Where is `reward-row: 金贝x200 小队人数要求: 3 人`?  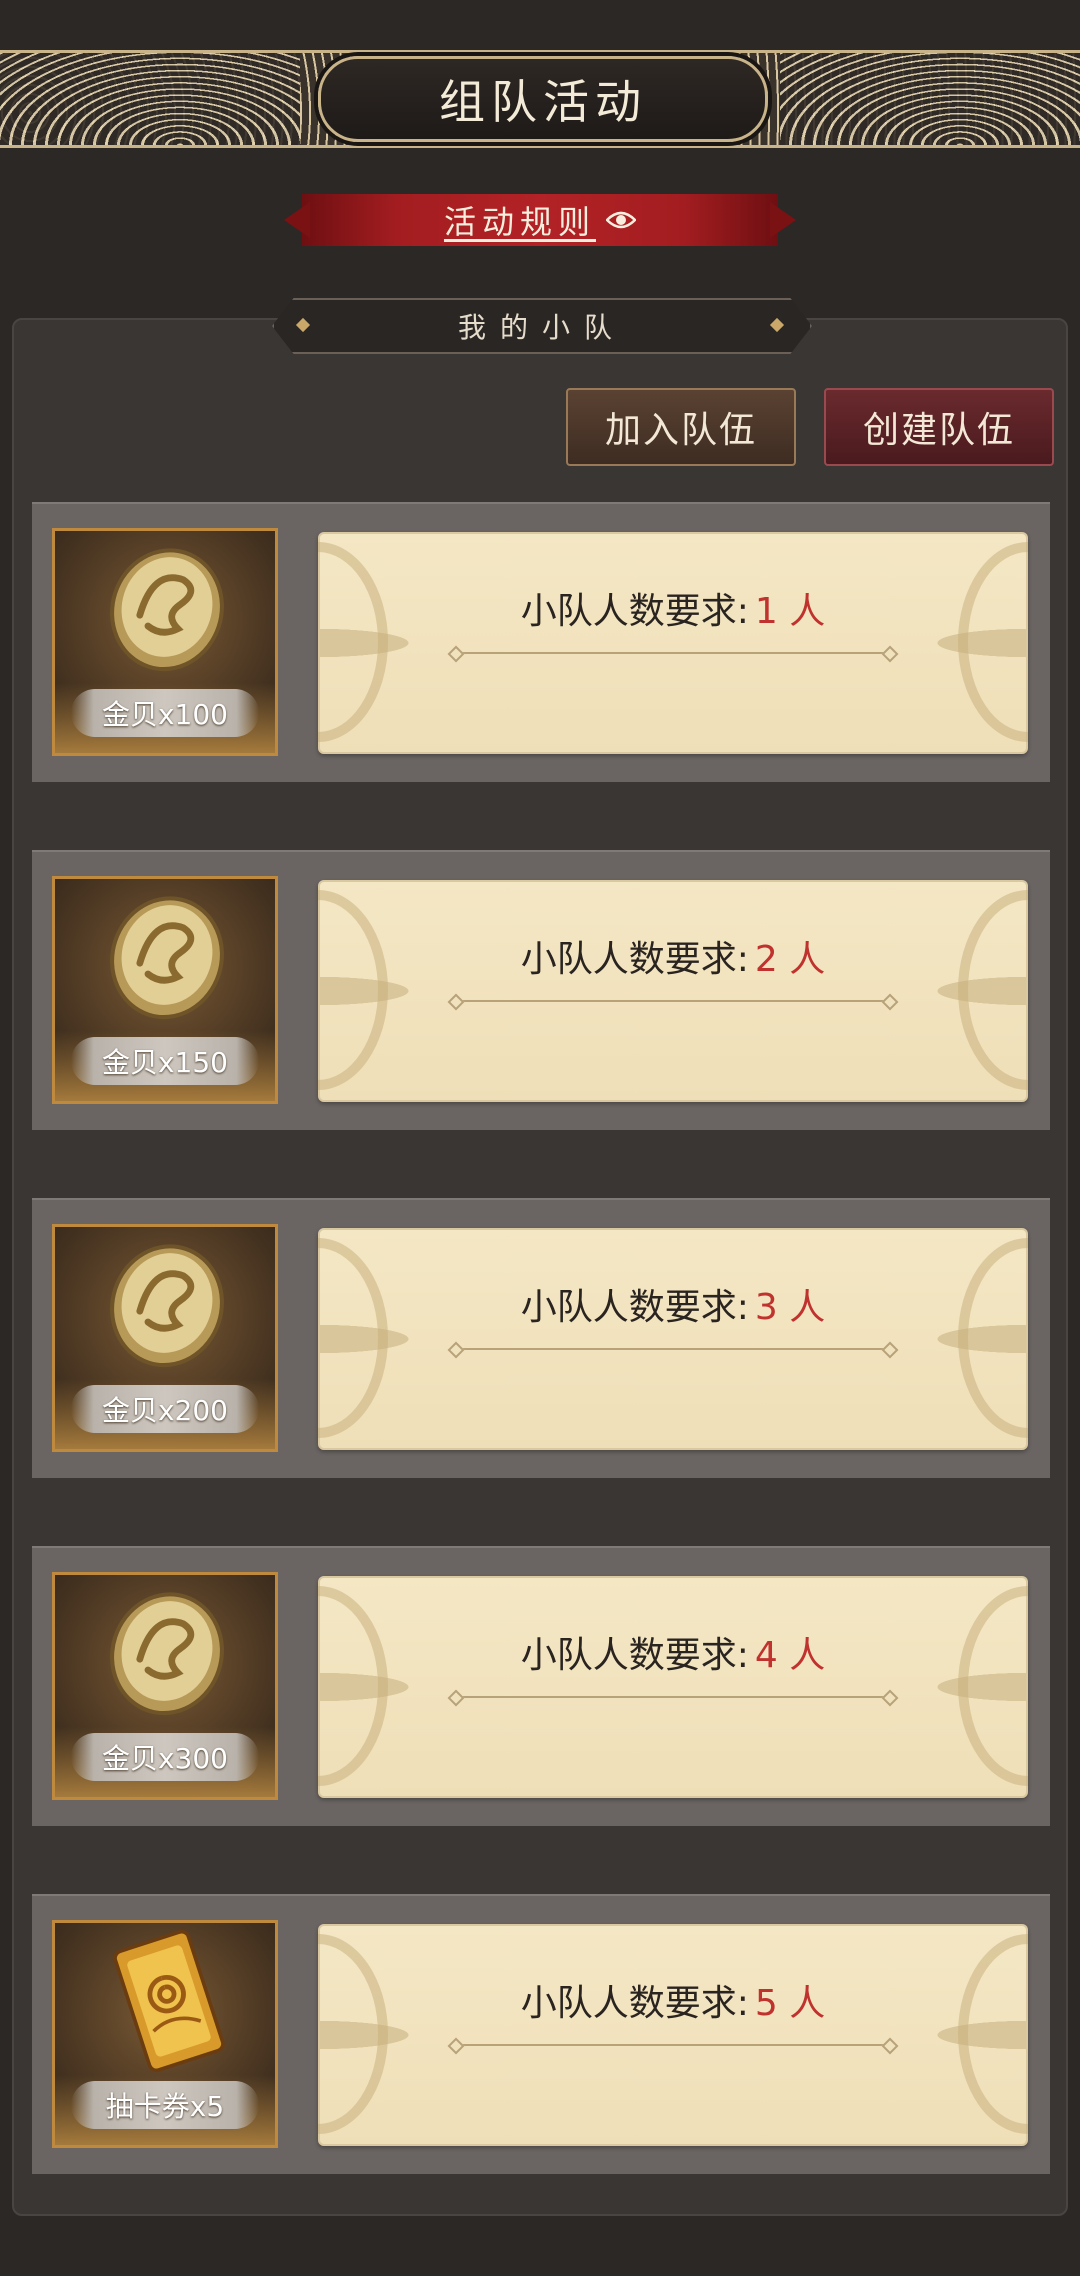 reward-row: 金贝x200 小队人数要求: 3 人 is located at coordinates (541, 1338).